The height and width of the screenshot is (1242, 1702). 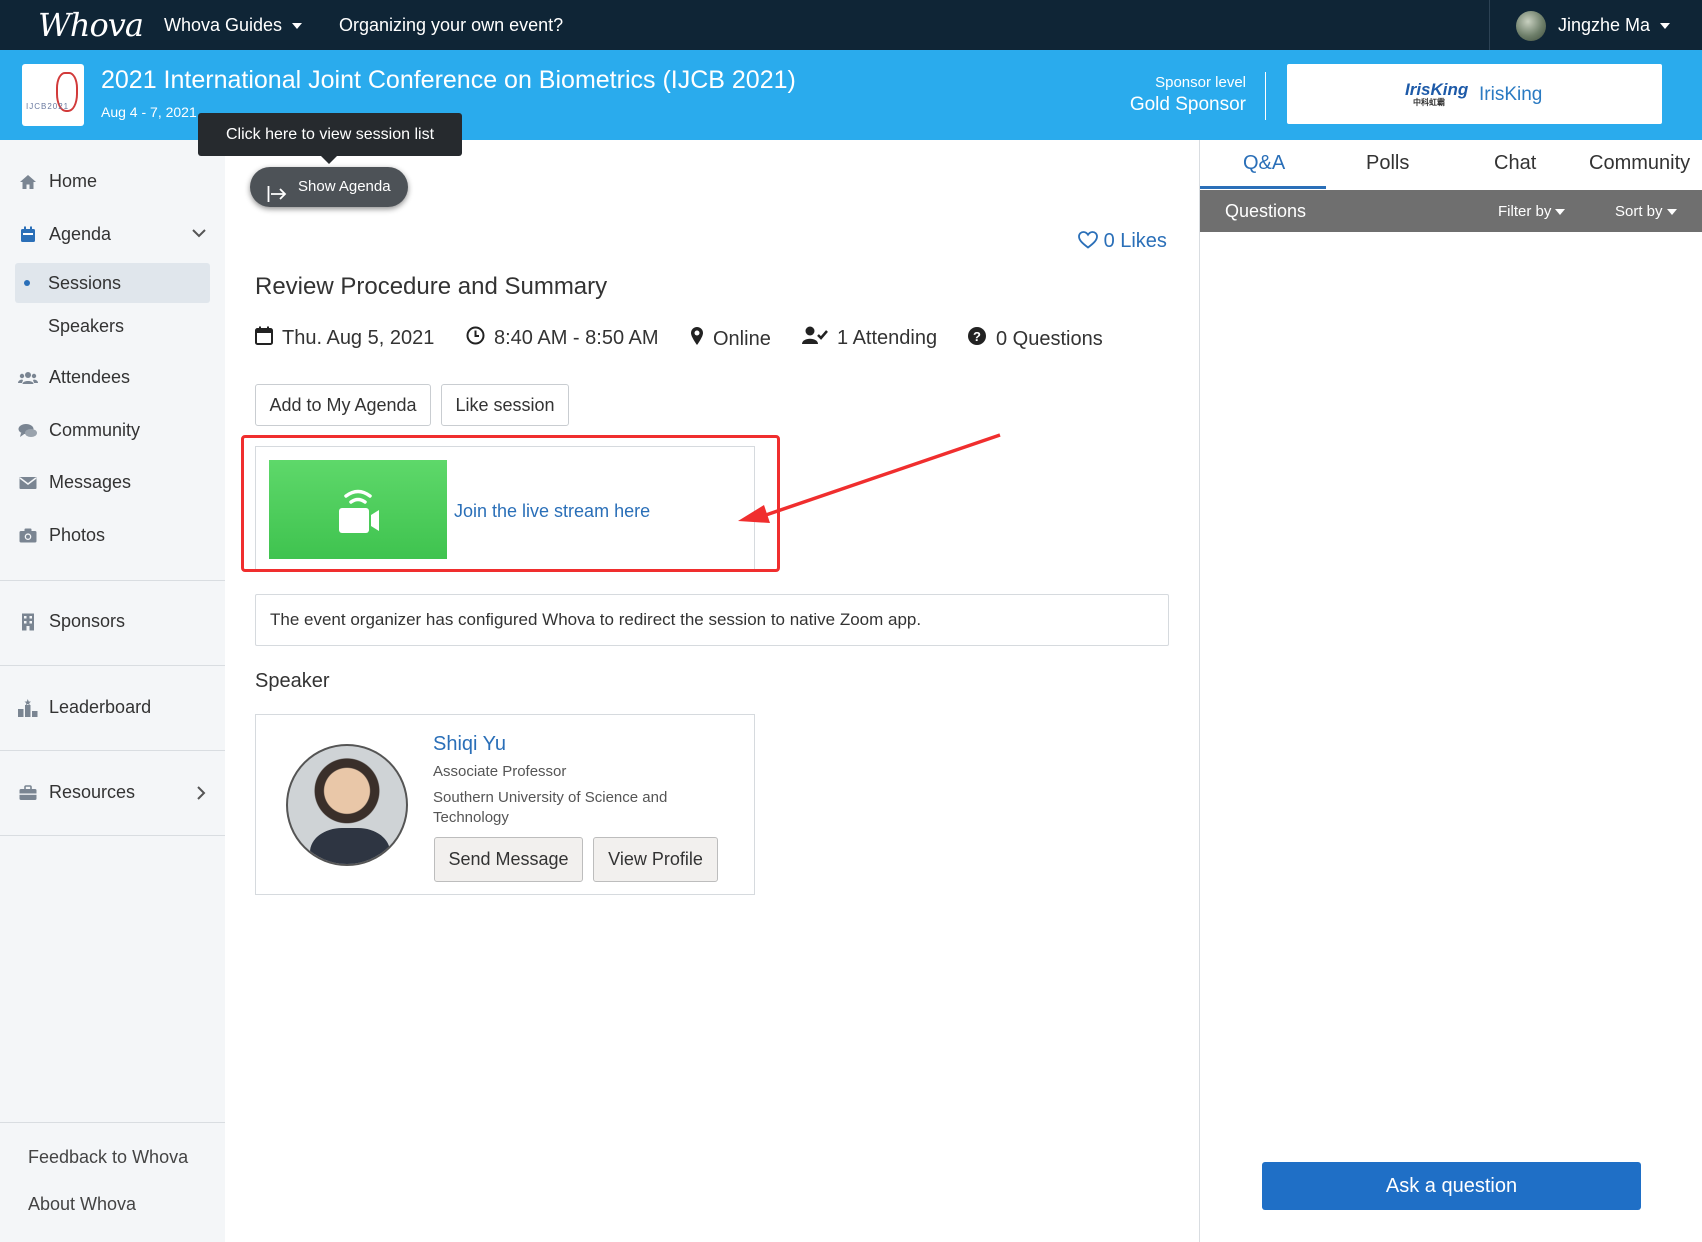 I want to click on sponsor-level-label: Sponsor level, so click(x=1200, y=82).